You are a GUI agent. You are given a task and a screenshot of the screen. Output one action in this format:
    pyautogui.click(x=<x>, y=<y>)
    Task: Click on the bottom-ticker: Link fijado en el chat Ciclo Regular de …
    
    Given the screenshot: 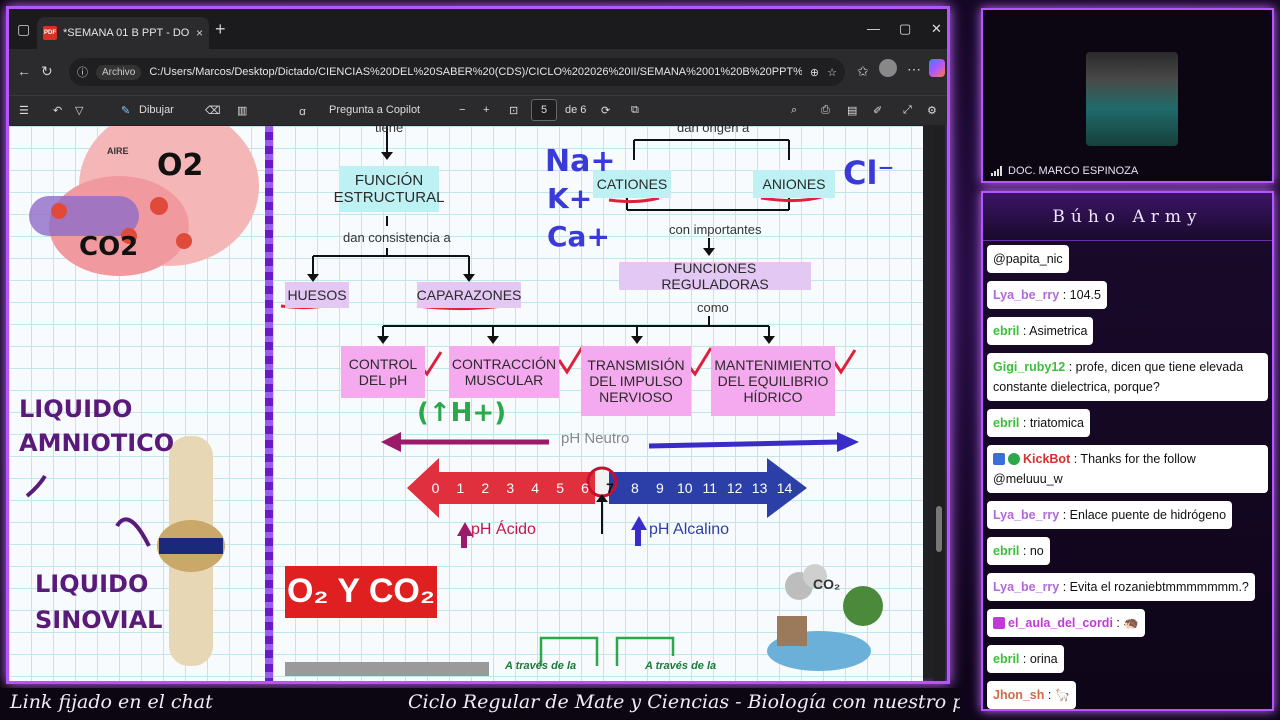 What is the action you would take?
    pyautogui.click(x=480, y=704)
    